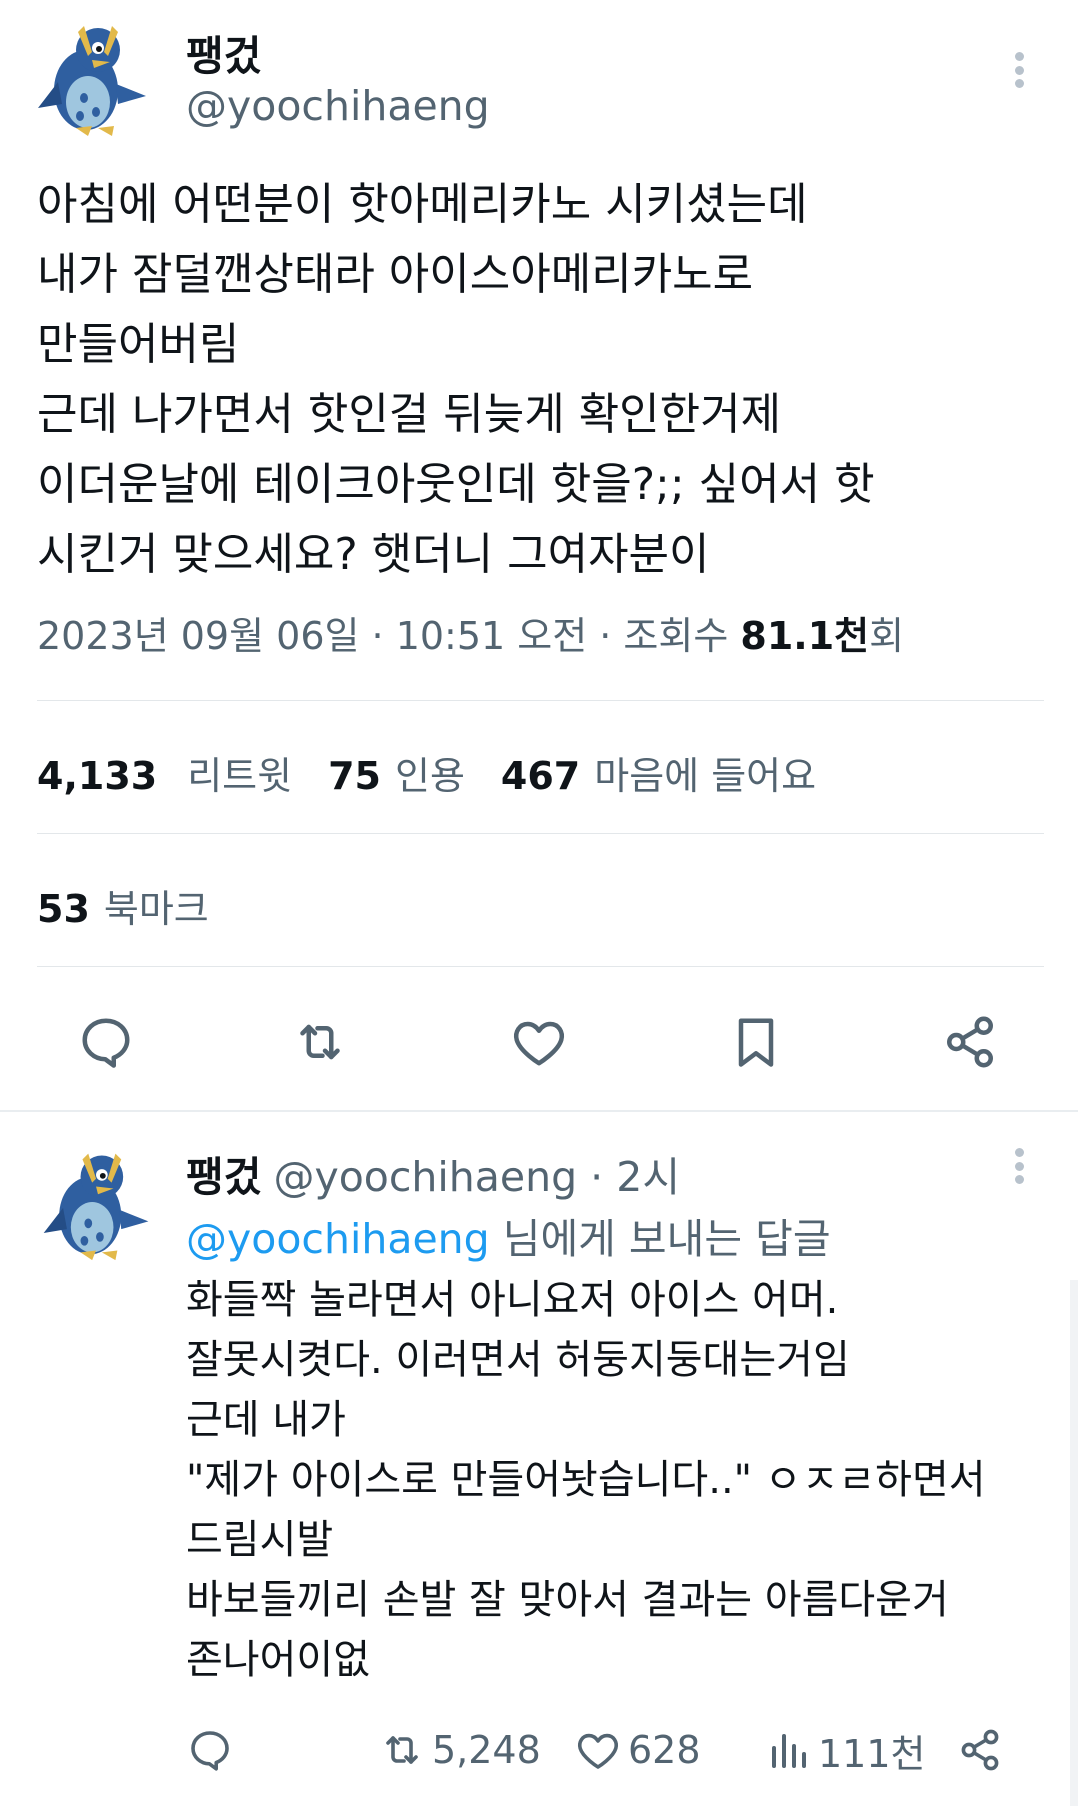 The height and width of the screenshot is (1806, 1078). Describe the element at coordinates (63, 909) in the screenshot. I see `bookmarks-count: 53` at that location.